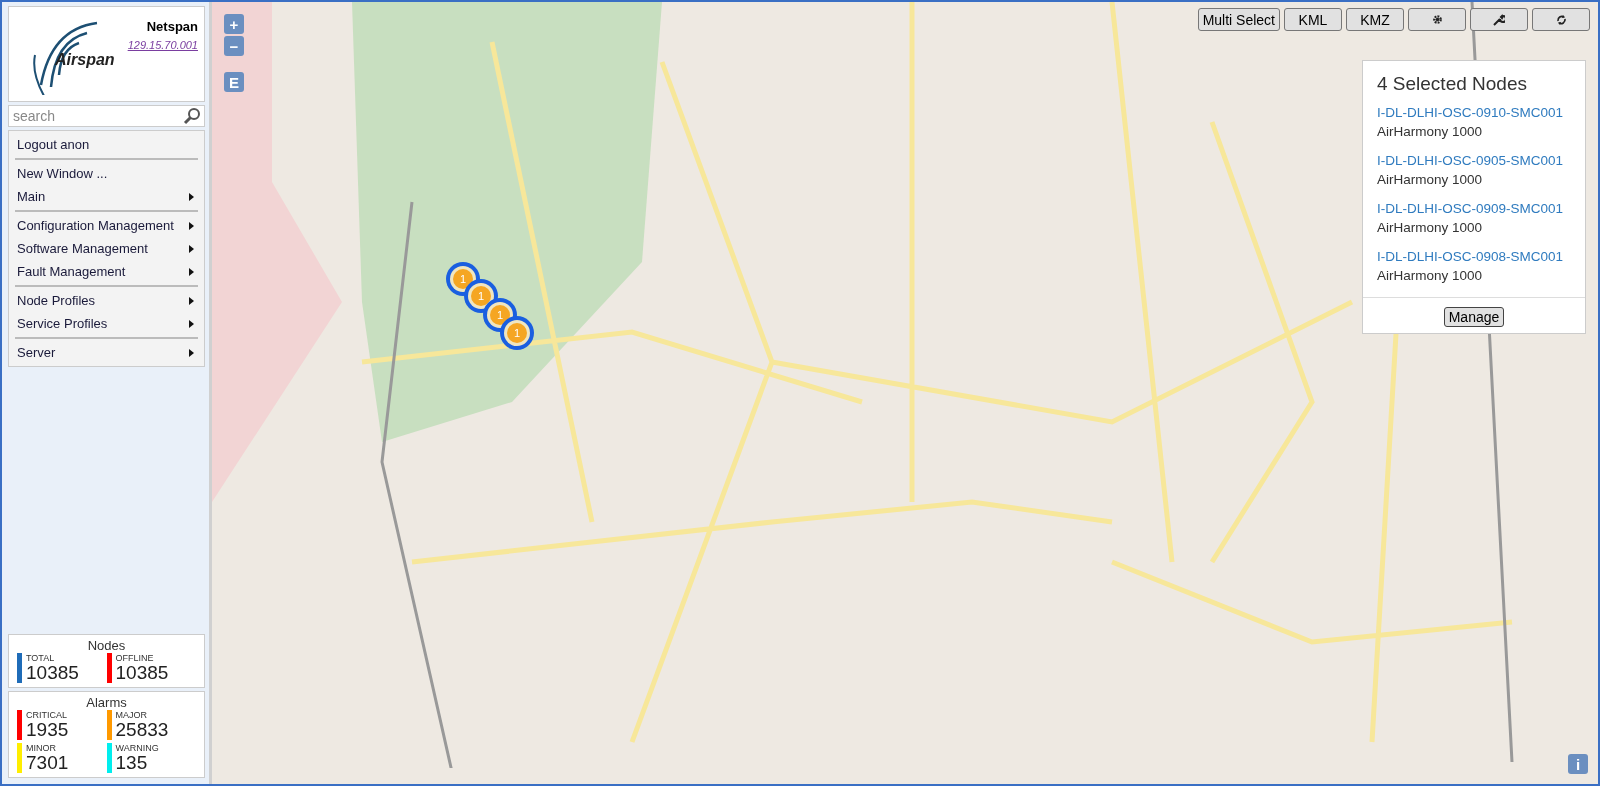 The height and width of the screenshot is (786, 1600). Describe the element at coordinates (106, 645) in the screenshot. I see `panel-title: Nodes` at that location.